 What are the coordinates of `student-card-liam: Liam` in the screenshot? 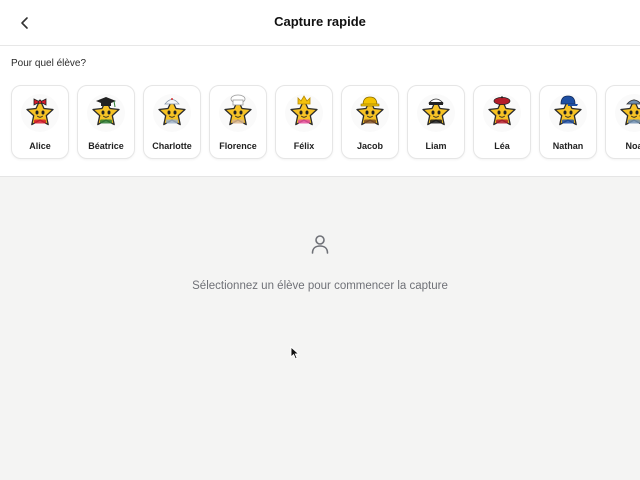 It's located at (436, 122).